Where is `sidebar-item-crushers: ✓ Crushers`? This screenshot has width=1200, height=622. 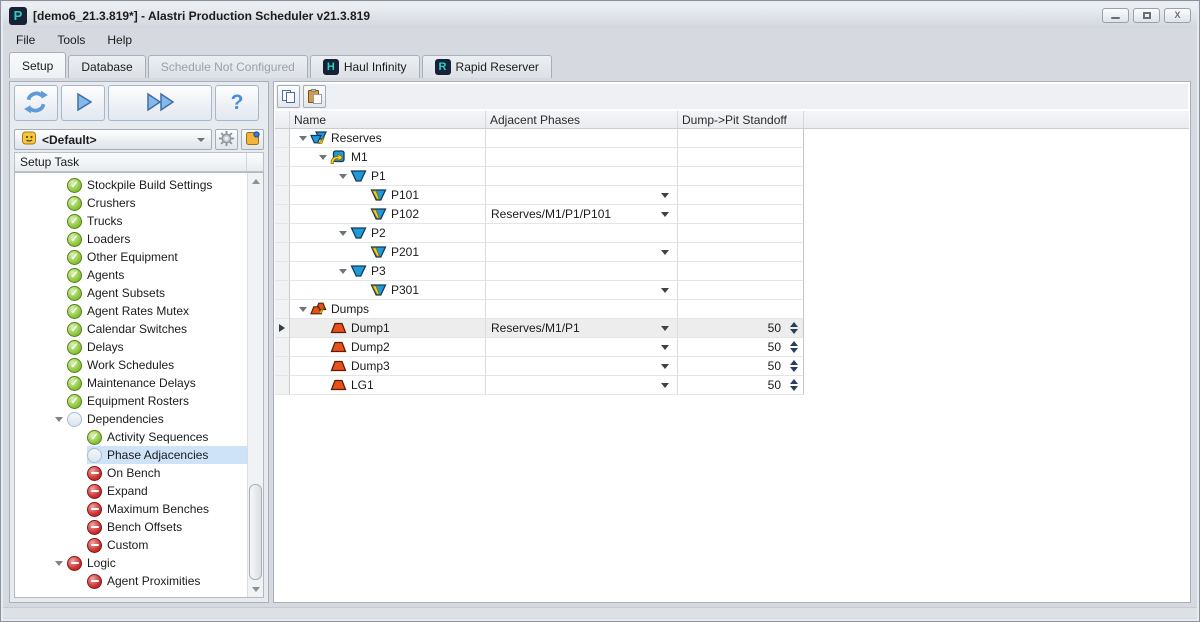
sidebar-item-crushers: ✓ Crushers is located at coordinates (131, 203).